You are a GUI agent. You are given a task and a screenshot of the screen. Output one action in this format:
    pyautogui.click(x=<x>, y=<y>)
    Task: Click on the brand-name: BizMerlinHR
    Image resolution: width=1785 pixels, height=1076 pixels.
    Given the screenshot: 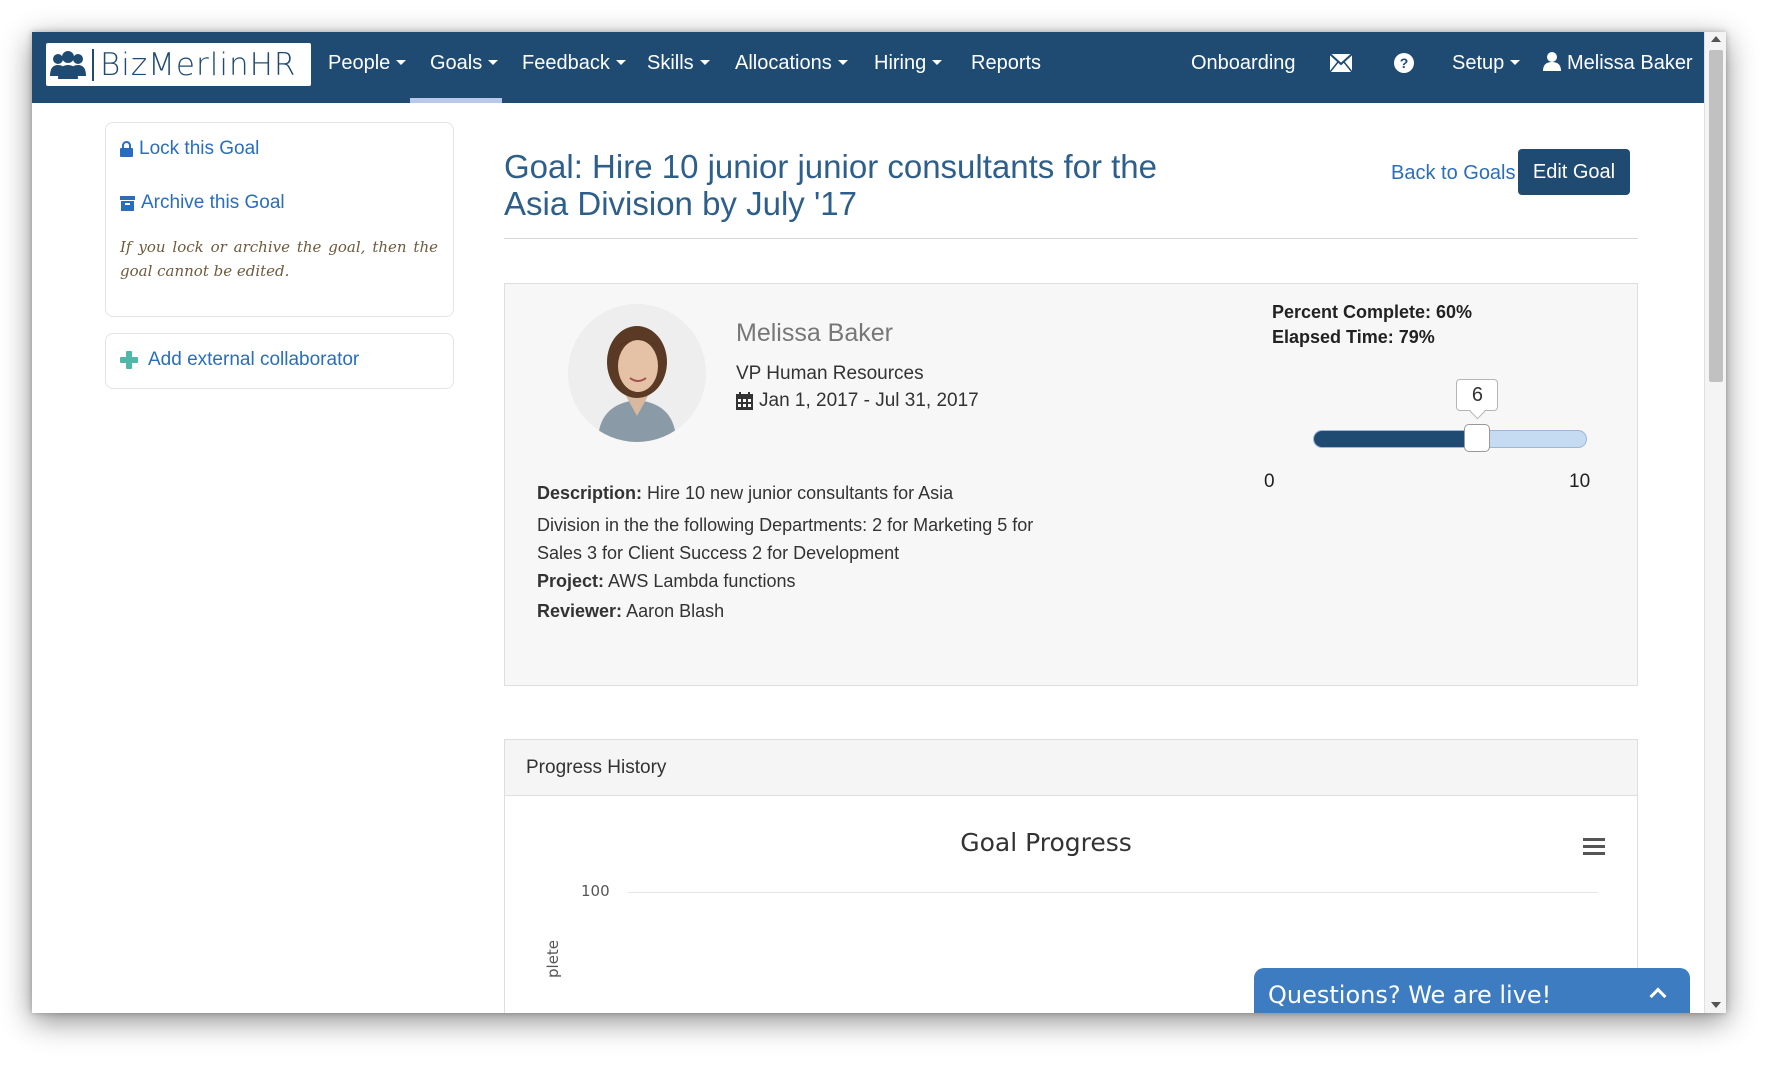 What is the action you would take?
    pyautogui.click(x=198, y=64)
    